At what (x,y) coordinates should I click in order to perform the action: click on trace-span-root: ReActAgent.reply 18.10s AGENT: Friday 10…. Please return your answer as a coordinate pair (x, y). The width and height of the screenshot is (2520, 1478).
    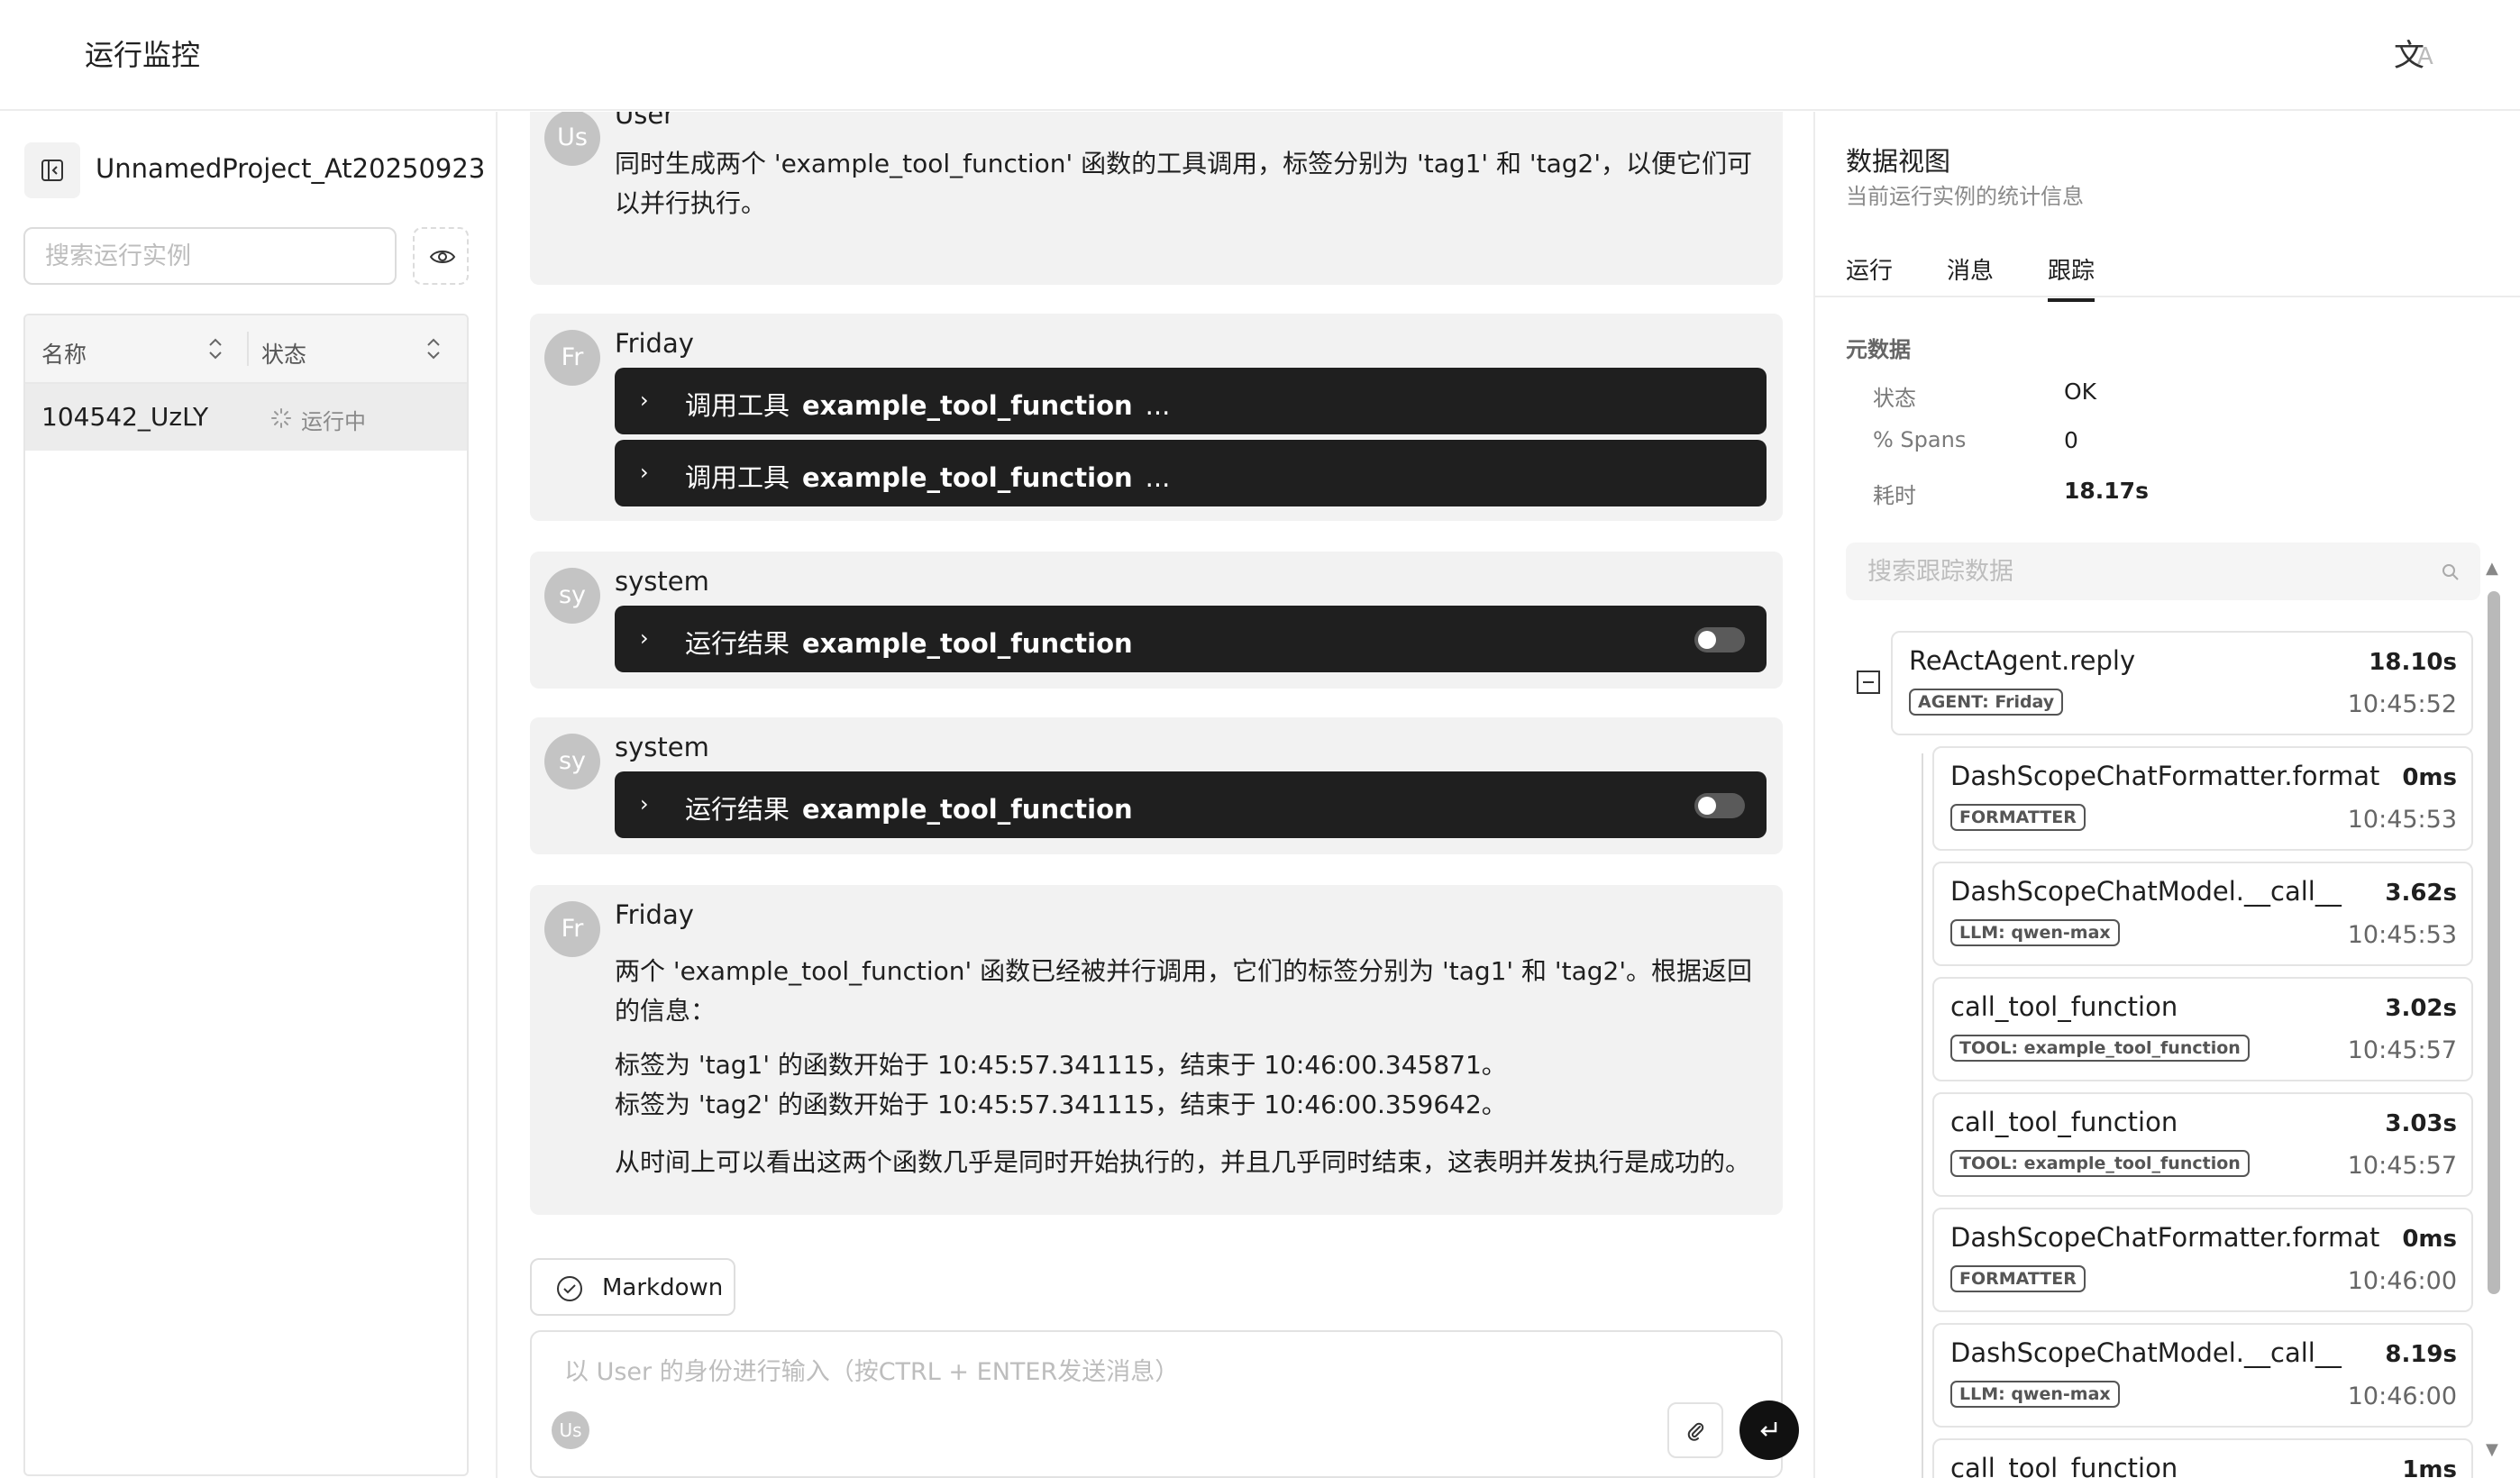
    Looking at the image, I should click on (2182, 683).